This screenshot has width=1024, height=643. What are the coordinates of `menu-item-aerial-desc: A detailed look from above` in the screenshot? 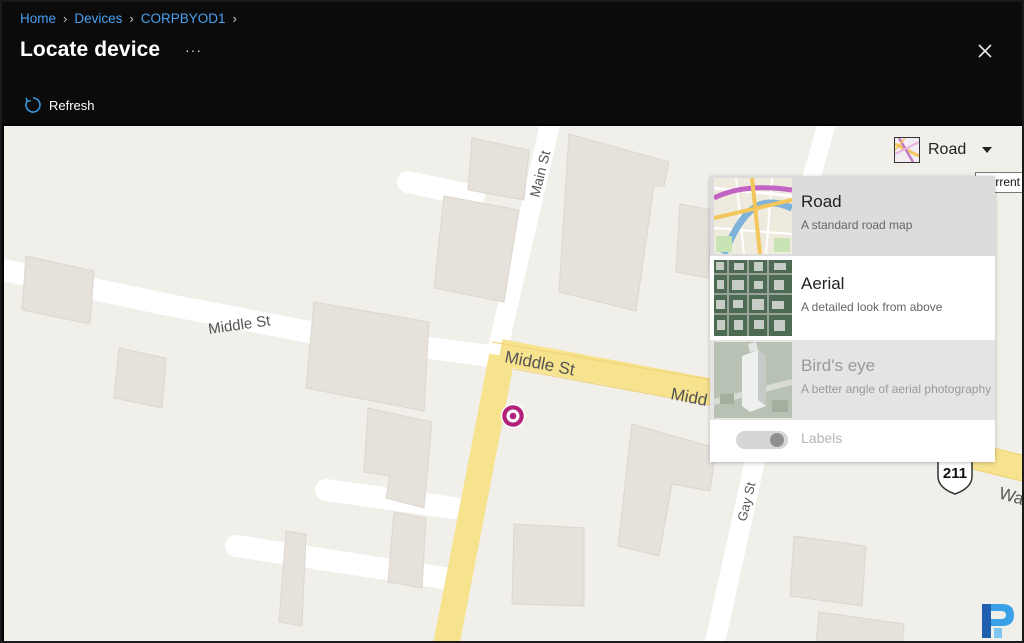 It's located at (872, 307).